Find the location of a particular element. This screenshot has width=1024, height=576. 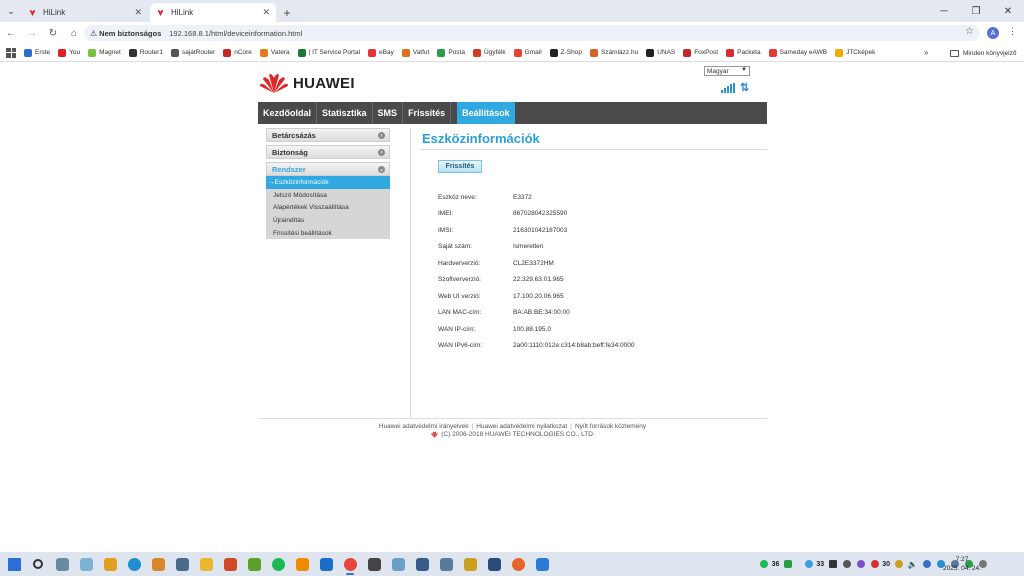

bookmark-item: Router1 is located at coordinates (145, 52).